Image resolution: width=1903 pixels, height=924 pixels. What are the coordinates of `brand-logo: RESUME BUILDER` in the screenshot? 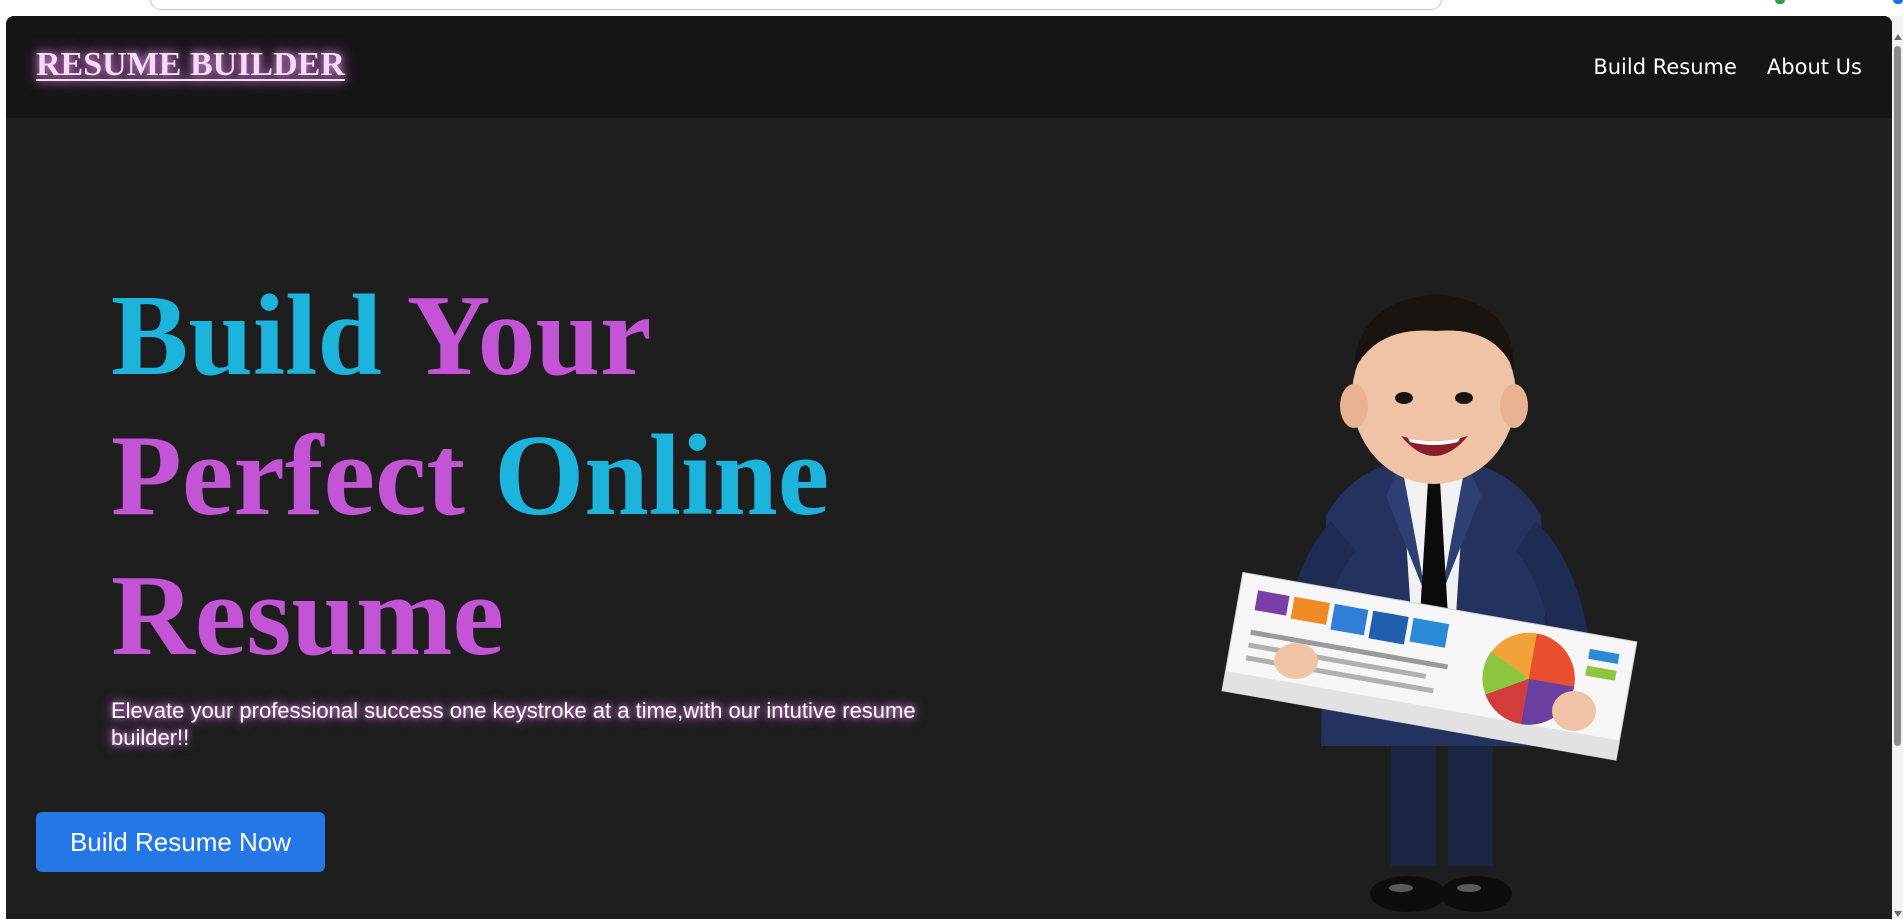 It's located at (190, 65).